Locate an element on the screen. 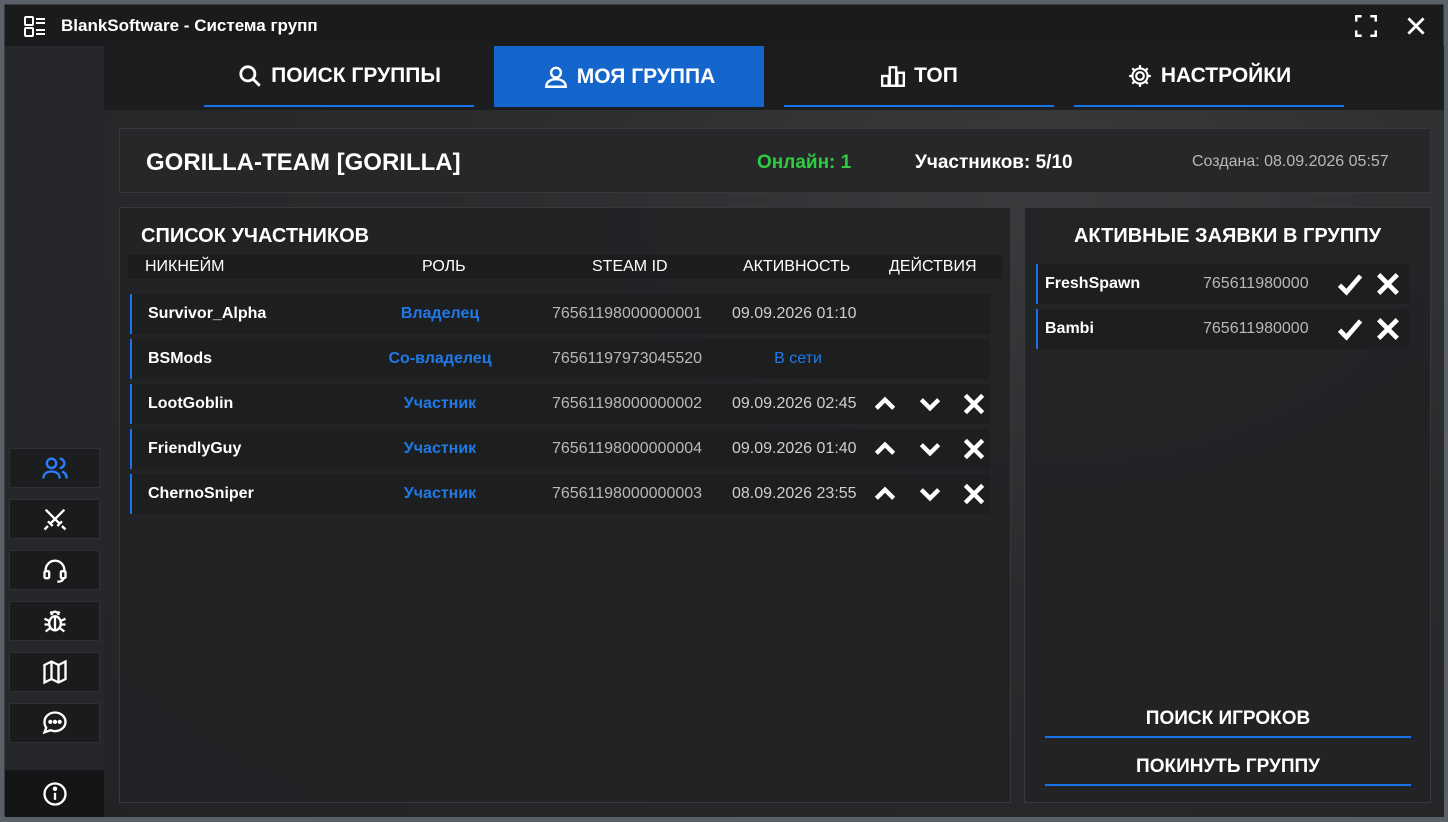 This screenshot has width=1448, height=822. chat-icon is located at coordinates (54, 723).